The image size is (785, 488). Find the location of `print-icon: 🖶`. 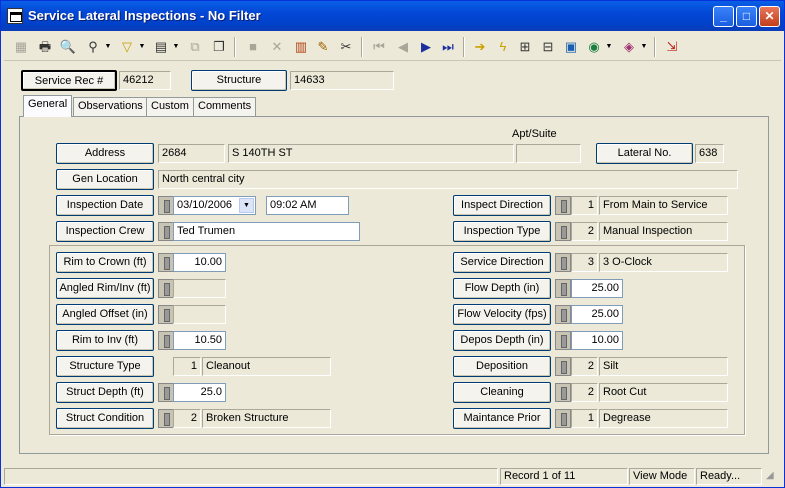

print-icon: 🖶 is located at coordinates (45, 47).